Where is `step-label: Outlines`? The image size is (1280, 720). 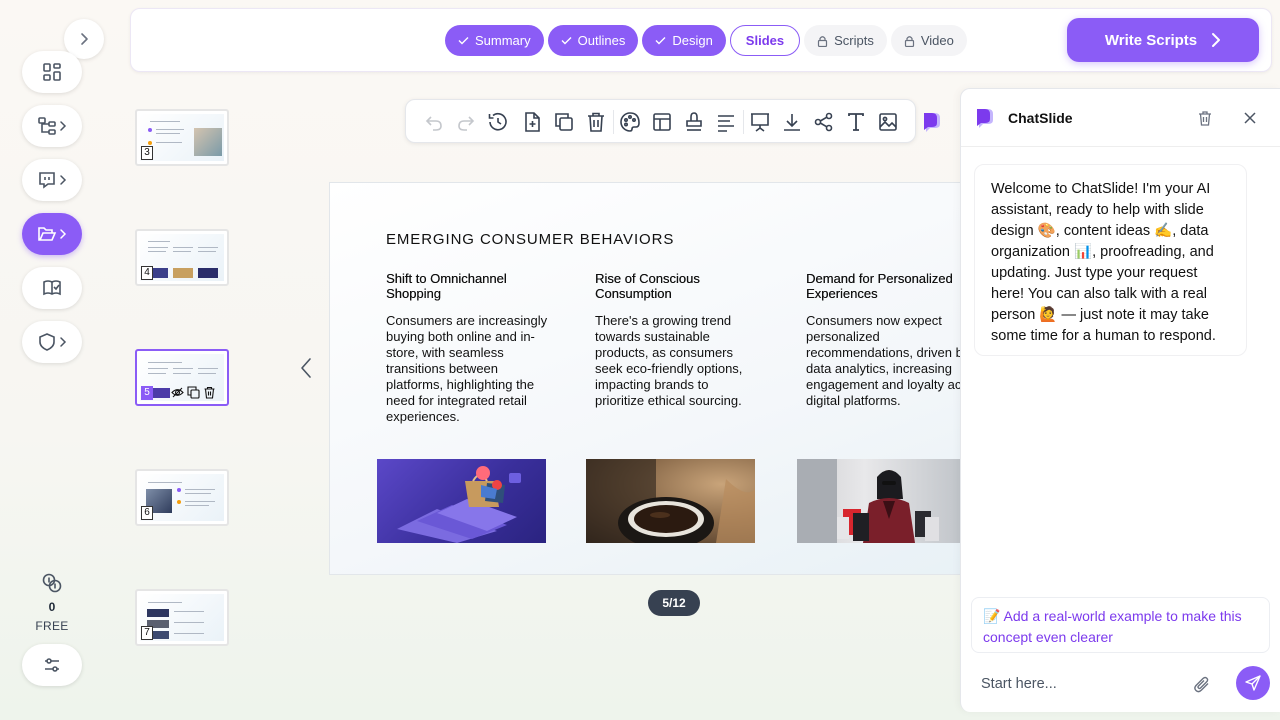 step-label: Outlines is located at coordinates (601, 40).